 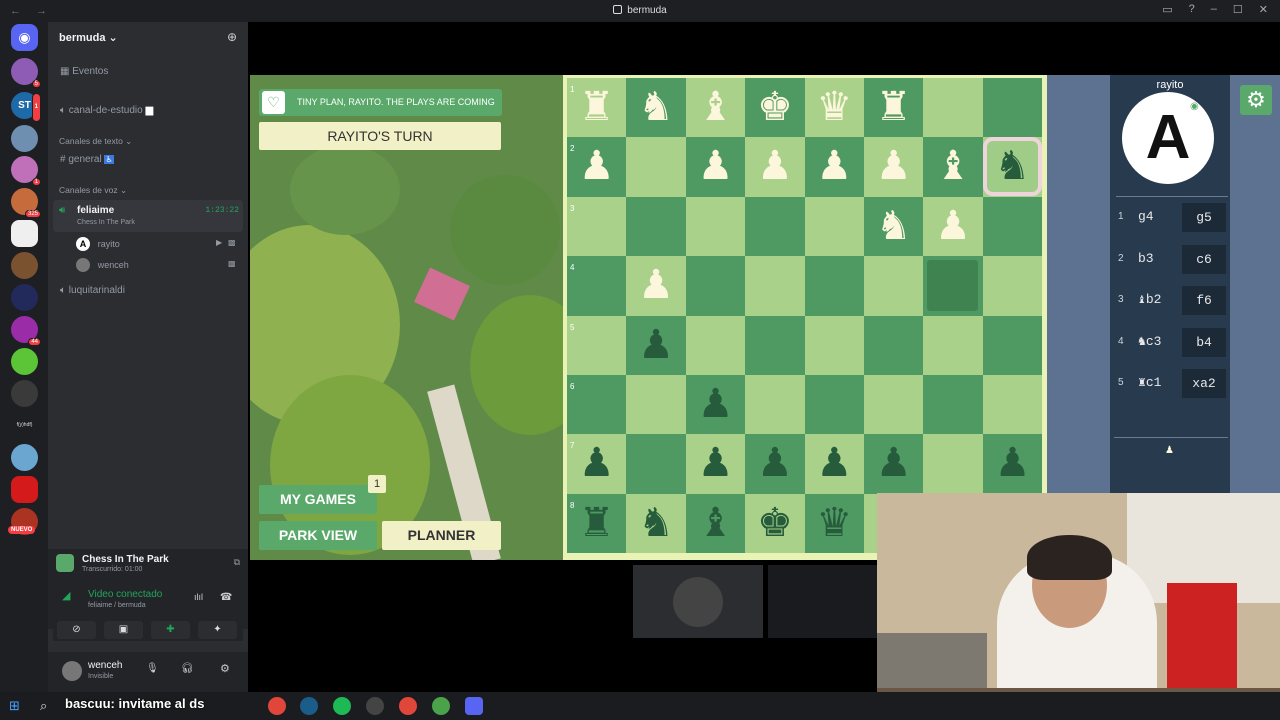 I want to click on channel-general: # general ♿, so click(x=160, y=159).